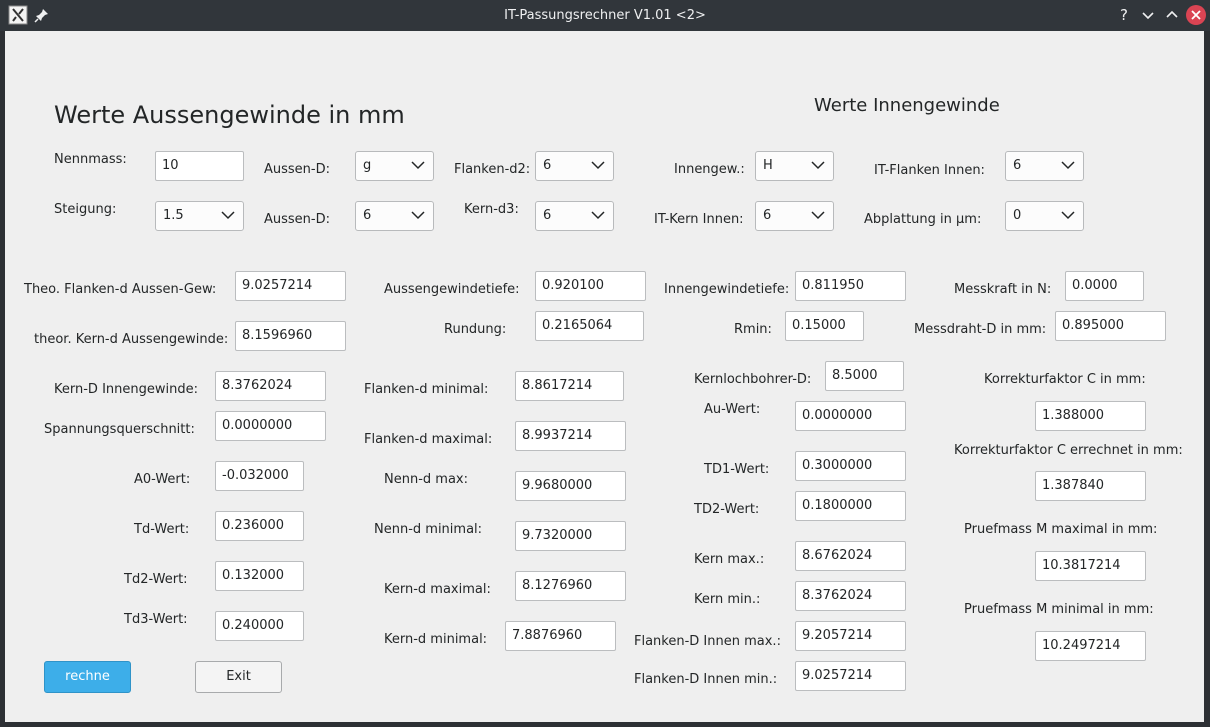  I want to click on rmin-label: Rmin:, so click(753, 329).